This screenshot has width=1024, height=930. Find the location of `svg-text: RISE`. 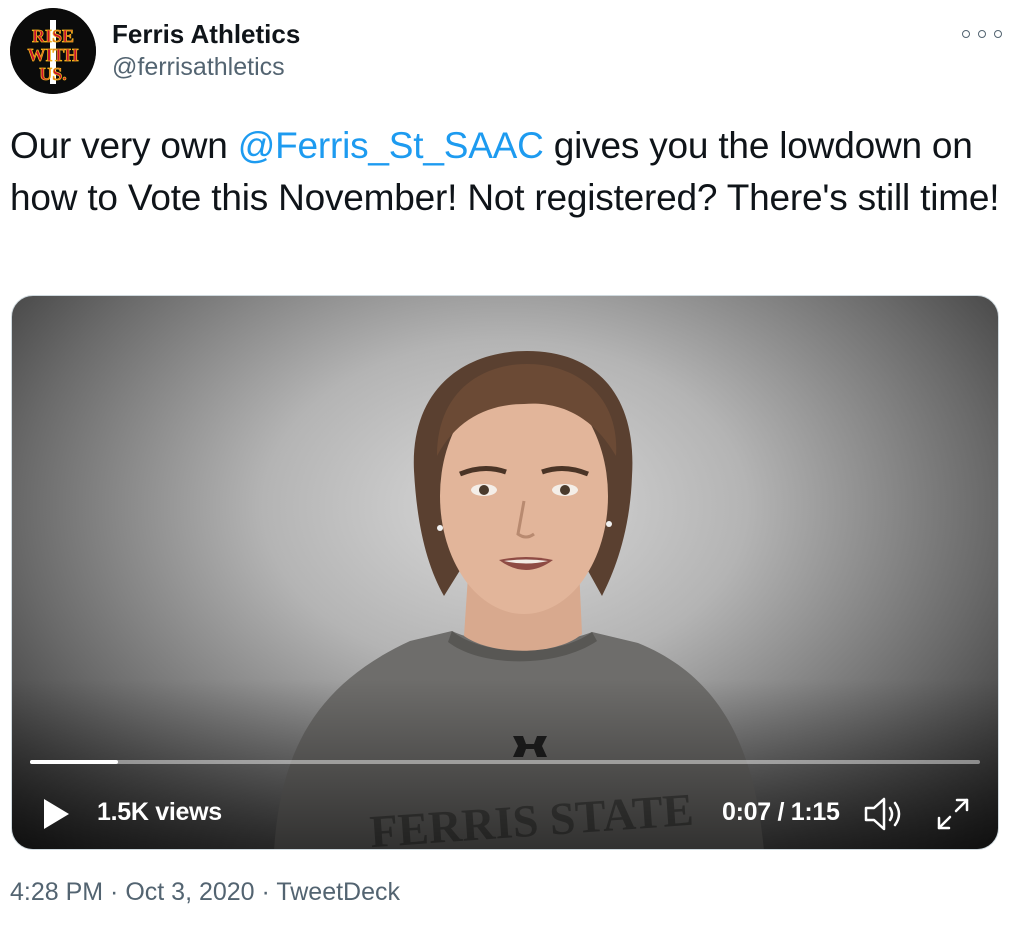

svg-text: RISE is located at coordinates (53, 36).